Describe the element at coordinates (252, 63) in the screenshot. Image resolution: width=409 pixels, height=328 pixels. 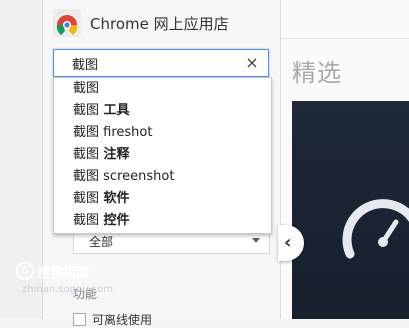
I see `clear-search-icon: ×` at that location.